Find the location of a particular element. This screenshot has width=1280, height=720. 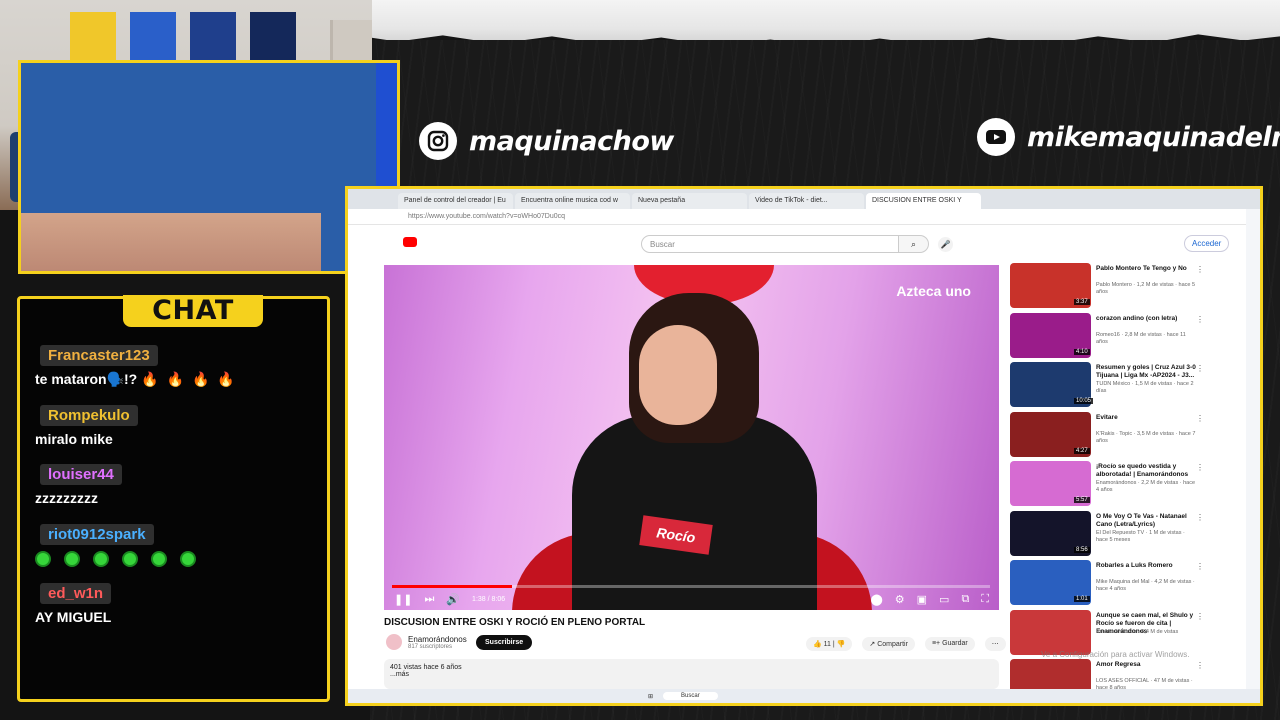

chat-emotes is located at coordinates (122, 559).